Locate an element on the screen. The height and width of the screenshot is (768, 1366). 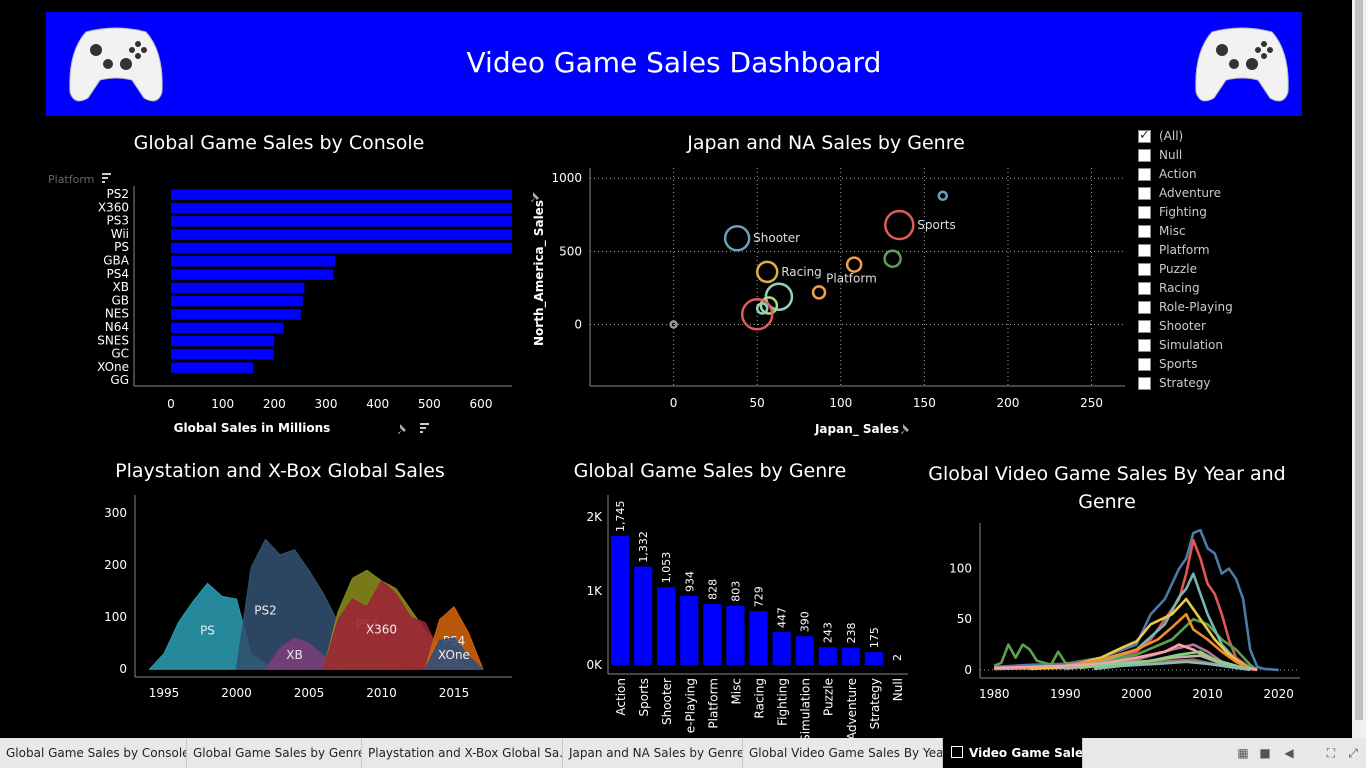
bar-data-label: 238 is located at coordinates (851, 633).